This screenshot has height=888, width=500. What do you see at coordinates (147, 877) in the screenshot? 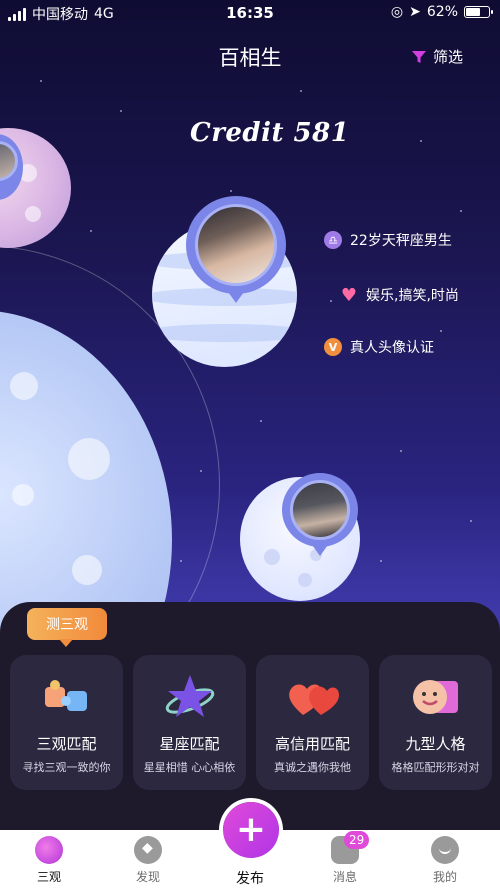
I see `tab-label: 发现` at bounding box center [147, 877].